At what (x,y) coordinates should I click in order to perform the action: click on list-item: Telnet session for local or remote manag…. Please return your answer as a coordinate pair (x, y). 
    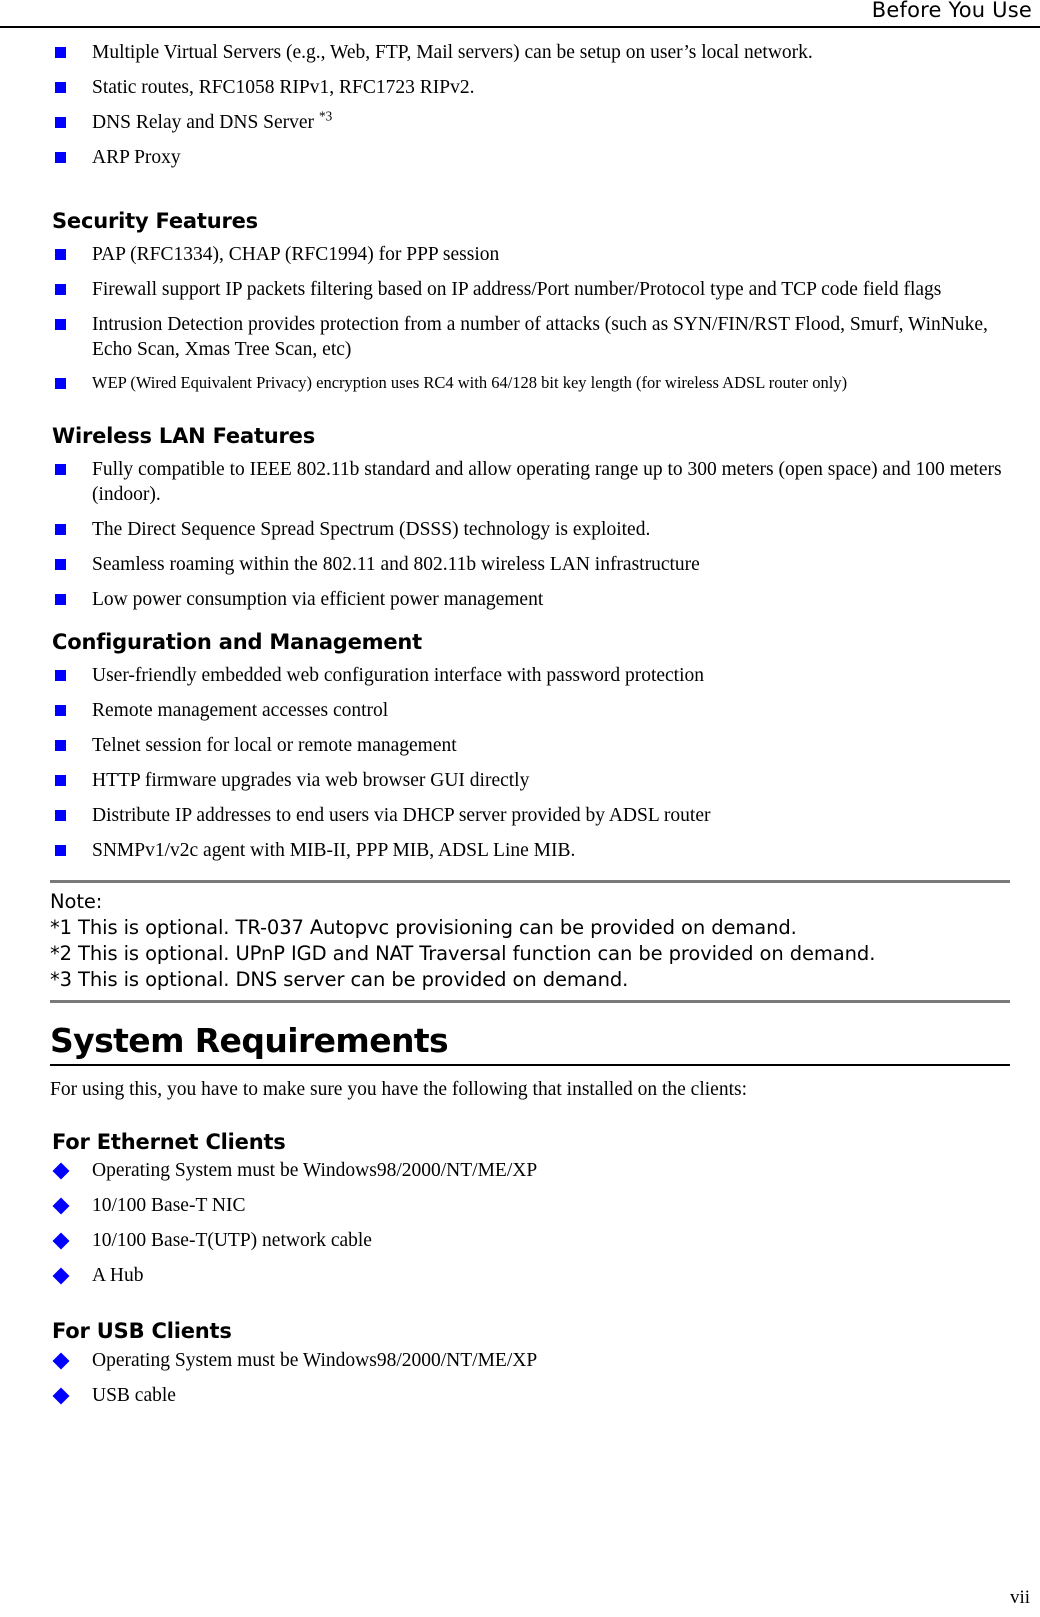
    Looking at the image, I should click on (520, 745).